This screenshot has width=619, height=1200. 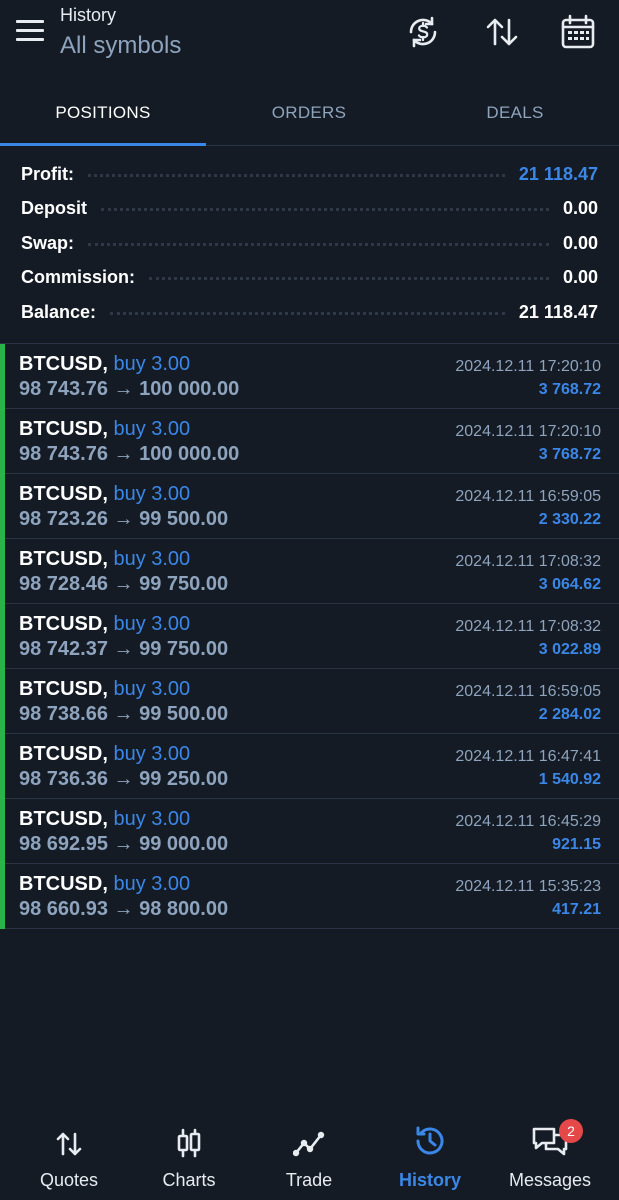 What do you see at coordinates (430, 1157) in the screenshot?
I see `nav-history: History` at bounding box center [430, 1157].